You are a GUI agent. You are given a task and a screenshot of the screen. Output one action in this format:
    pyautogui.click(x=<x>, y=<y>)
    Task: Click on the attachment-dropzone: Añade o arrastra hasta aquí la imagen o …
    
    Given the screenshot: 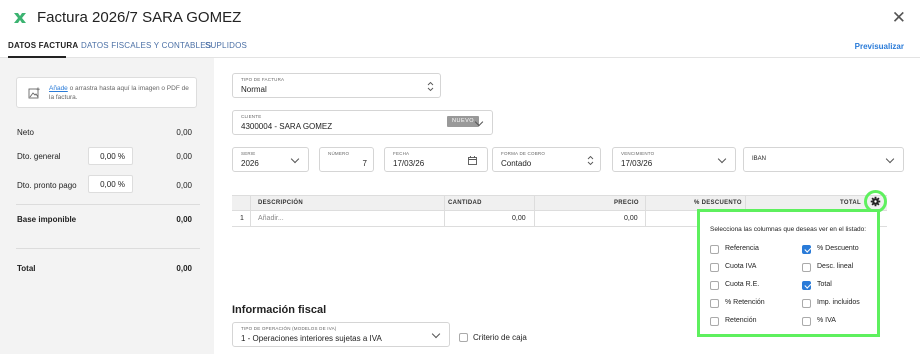 What is the action you would take?
    pyautogui.click(x=106, y=92)
    